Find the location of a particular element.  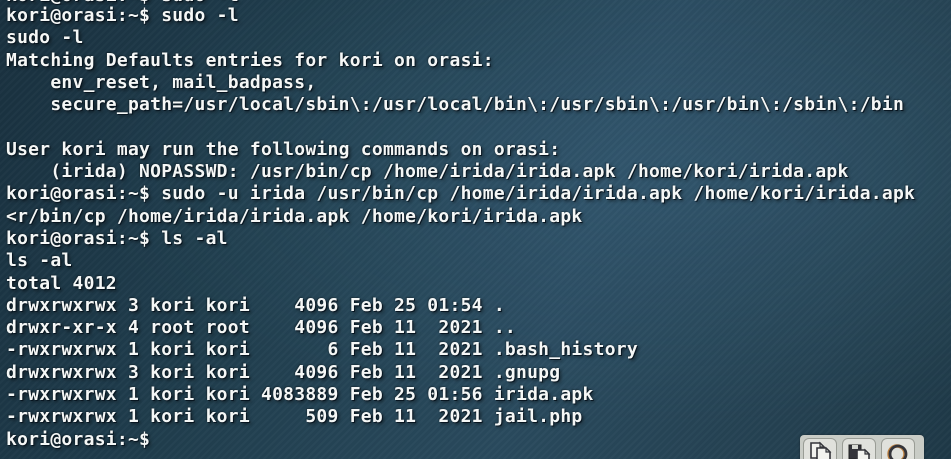

terminal-line: kori@orasi:~$ ls -al is located at coordinates (117, 238).